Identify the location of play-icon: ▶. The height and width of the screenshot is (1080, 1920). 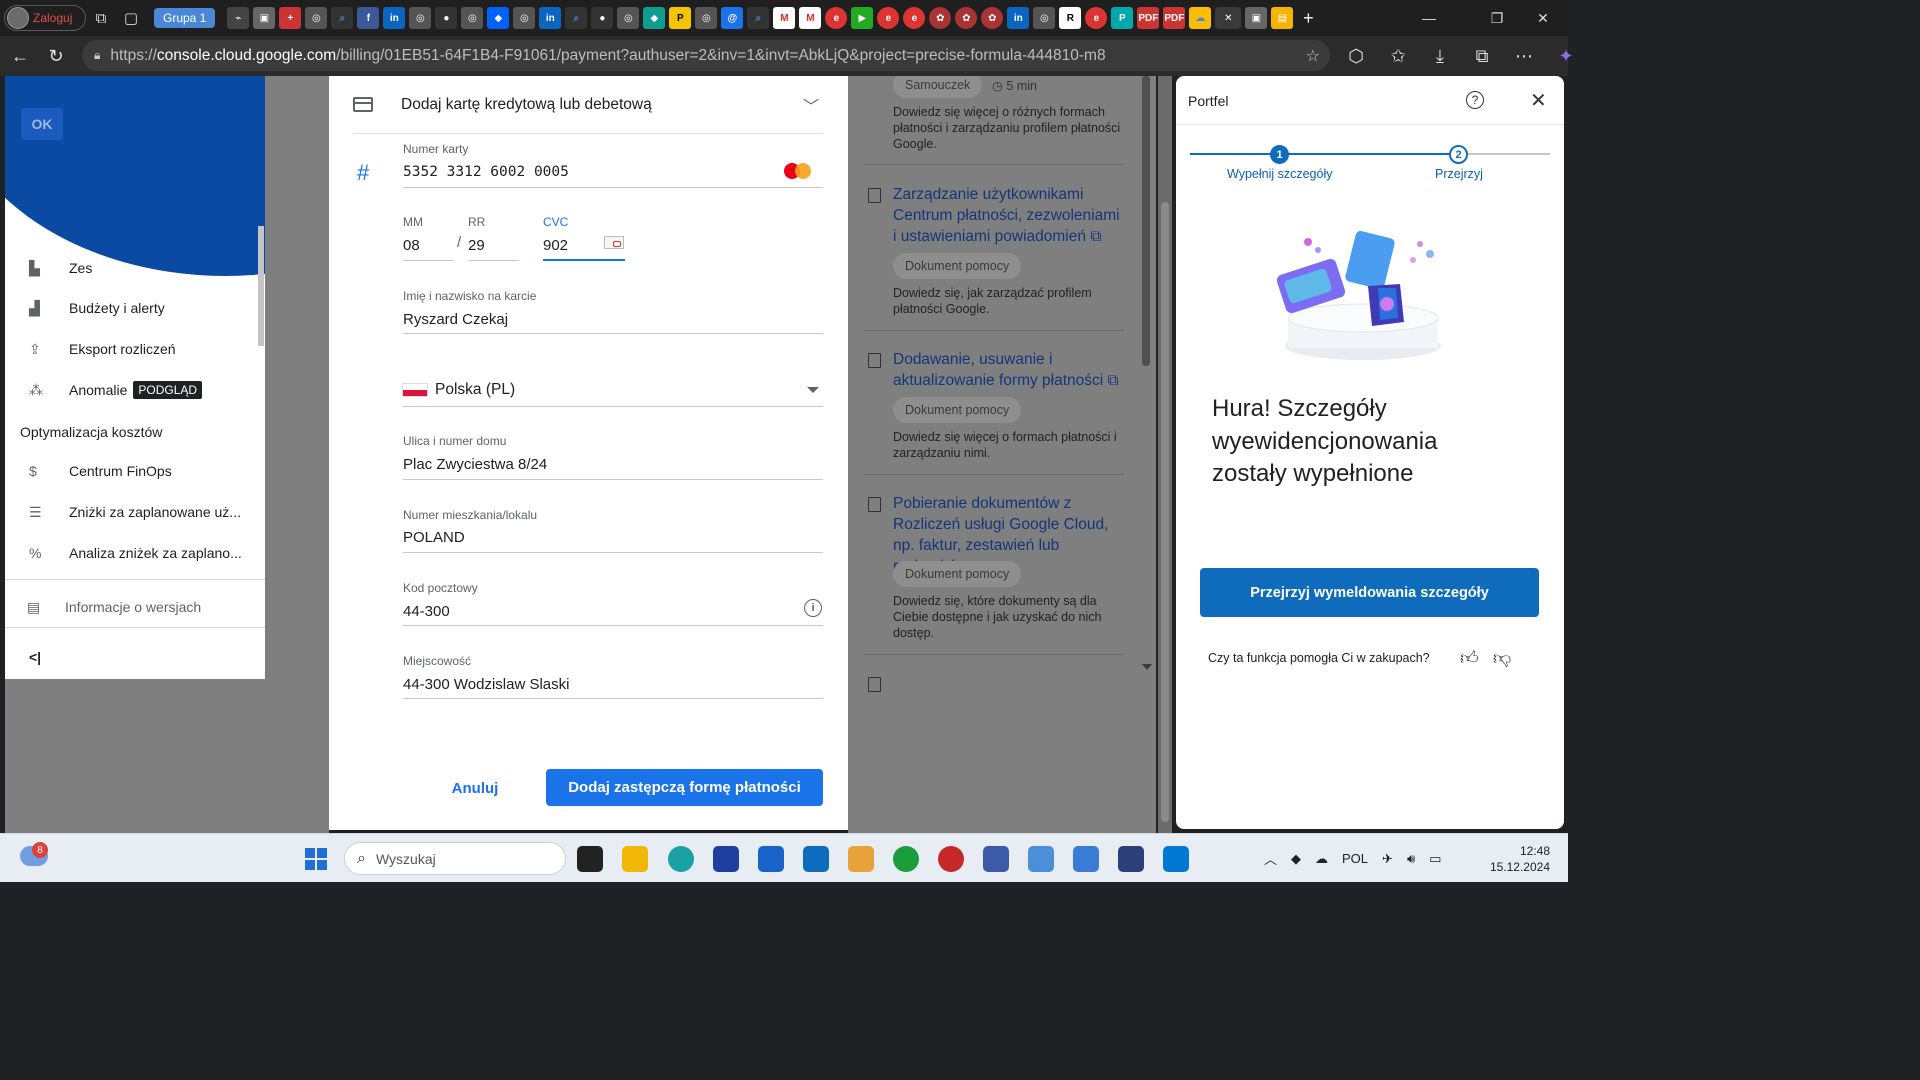
(862, 18).